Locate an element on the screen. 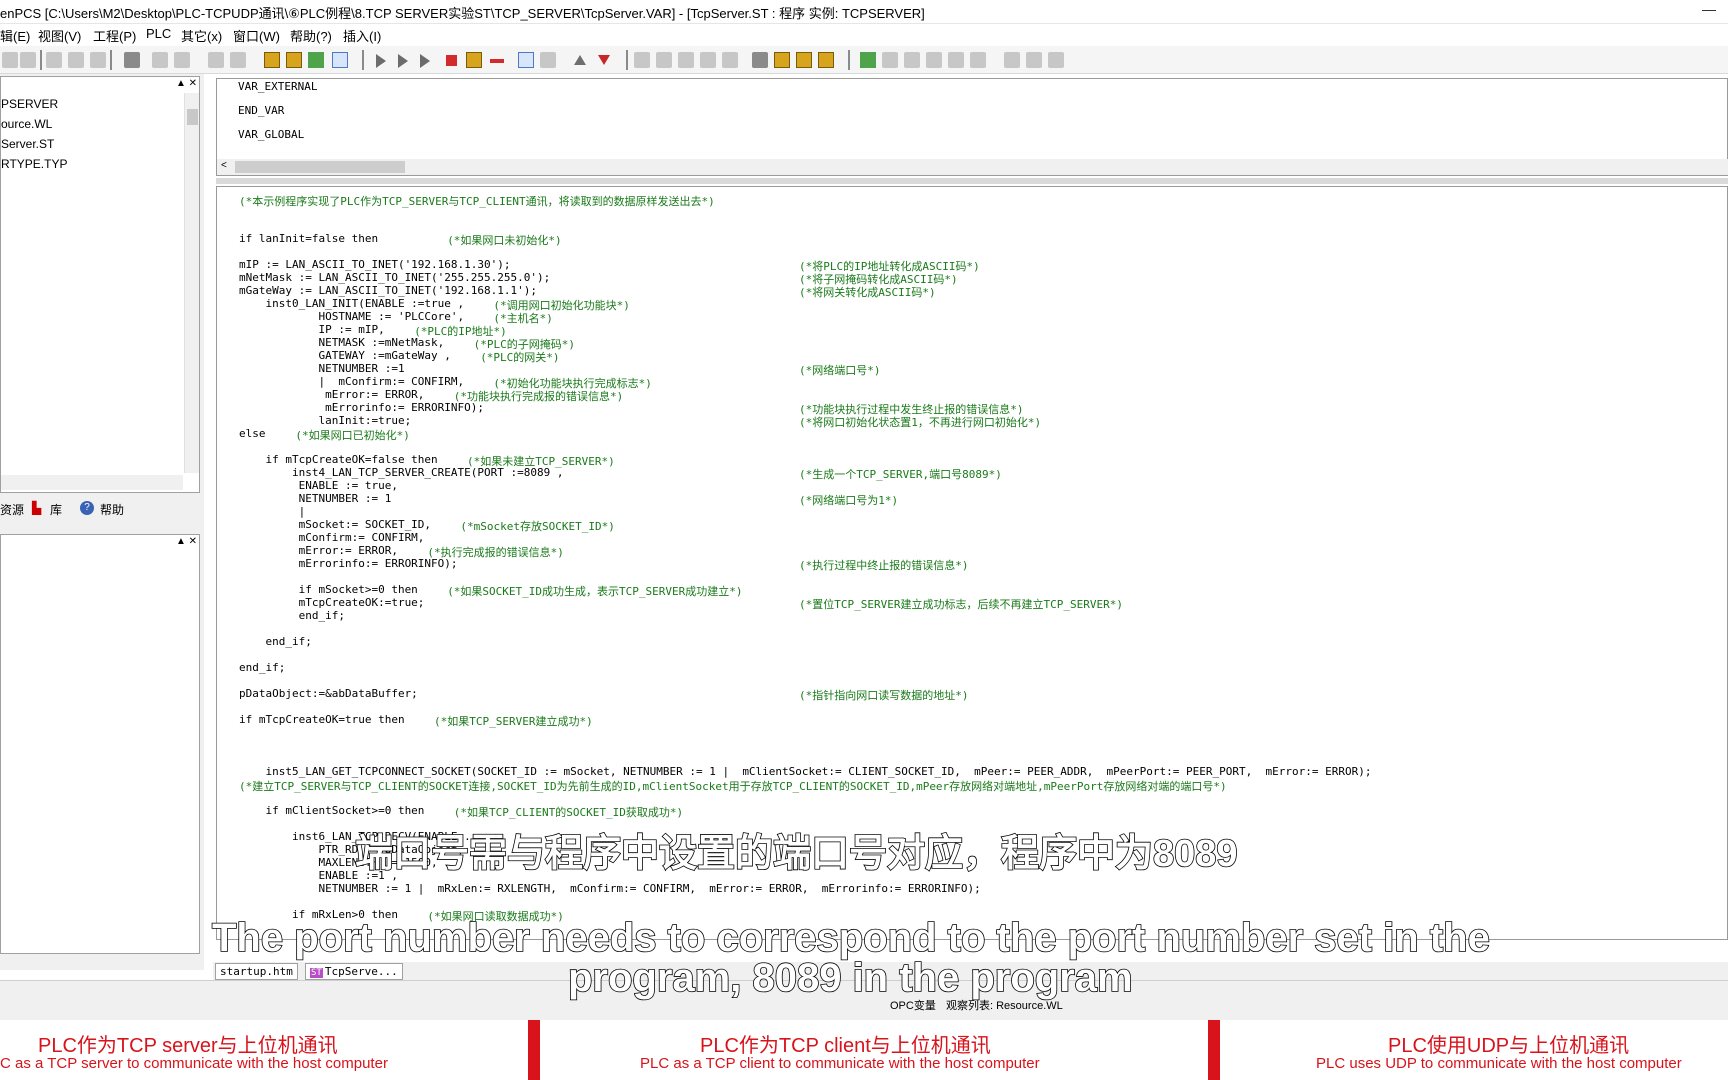 This screenshot has width=1728, height=1080. banner-title: PLC使用UDP与上位机通讯 is located at coordinates (1509, 1046).